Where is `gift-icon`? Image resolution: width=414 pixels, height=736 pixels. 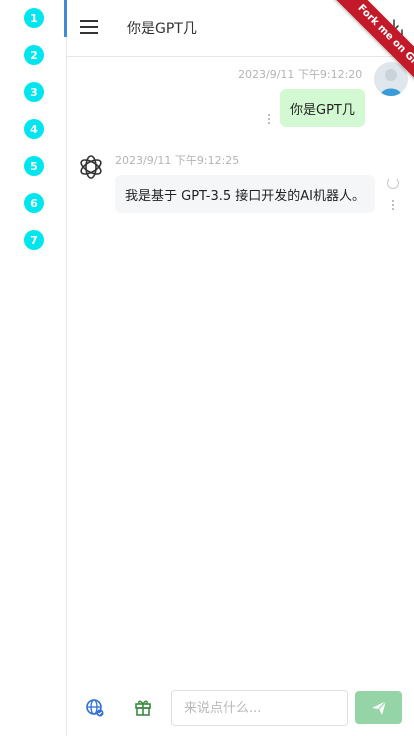 gift-icon is located at coordinates (143, 707).